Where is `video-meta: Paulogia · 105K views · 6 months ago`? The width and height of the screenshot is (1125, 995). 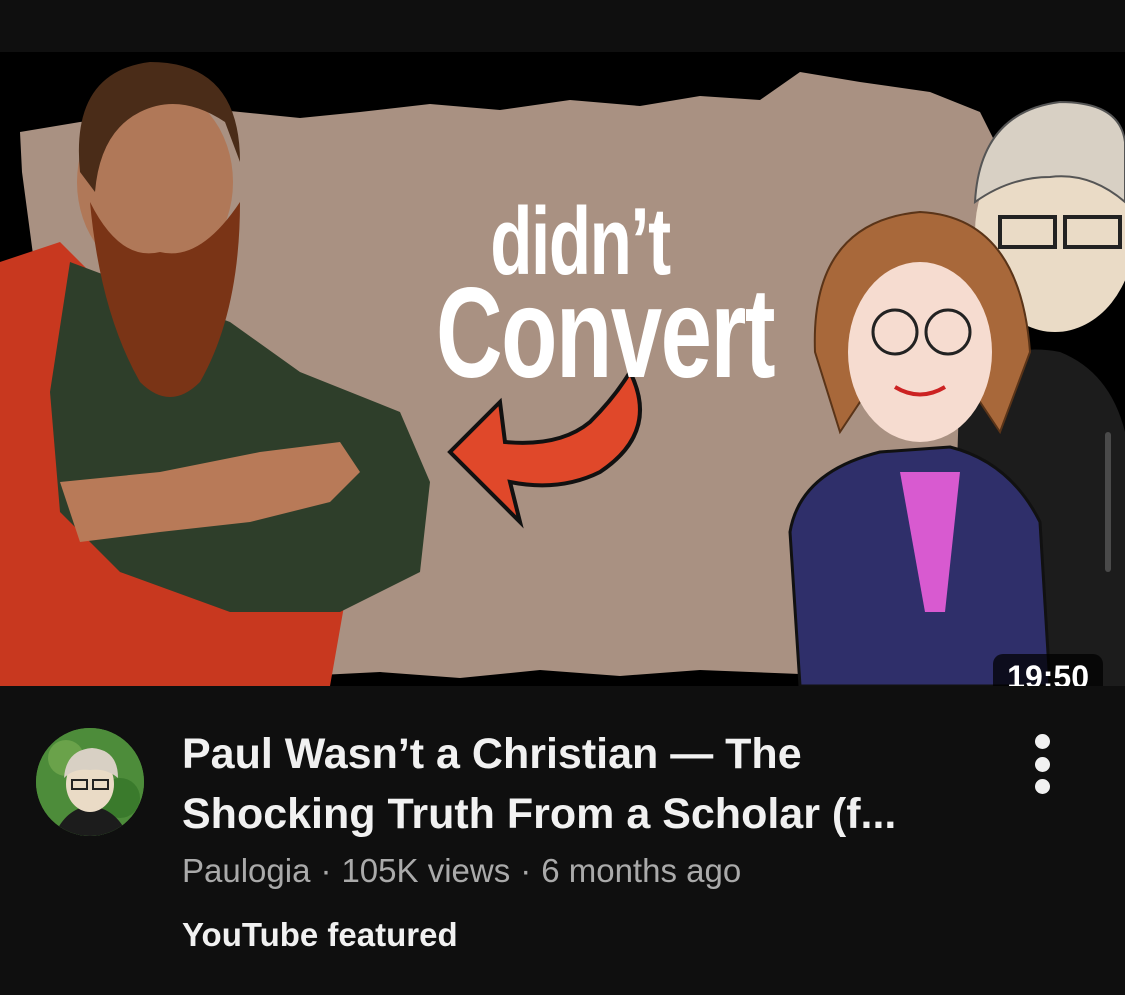
video-meta: Paulogia · 105K views · 6 months ago is located at coordinates (461, 871).